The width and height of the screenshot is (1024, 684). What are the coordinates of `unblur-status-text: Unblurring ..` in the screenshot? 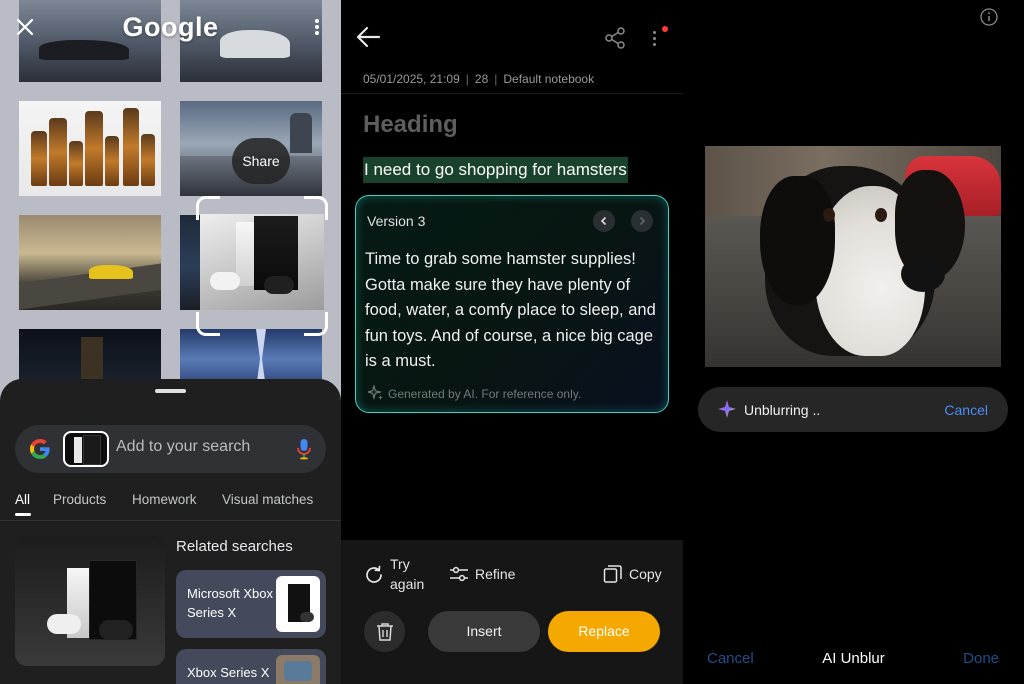 It's located at (782, 410).